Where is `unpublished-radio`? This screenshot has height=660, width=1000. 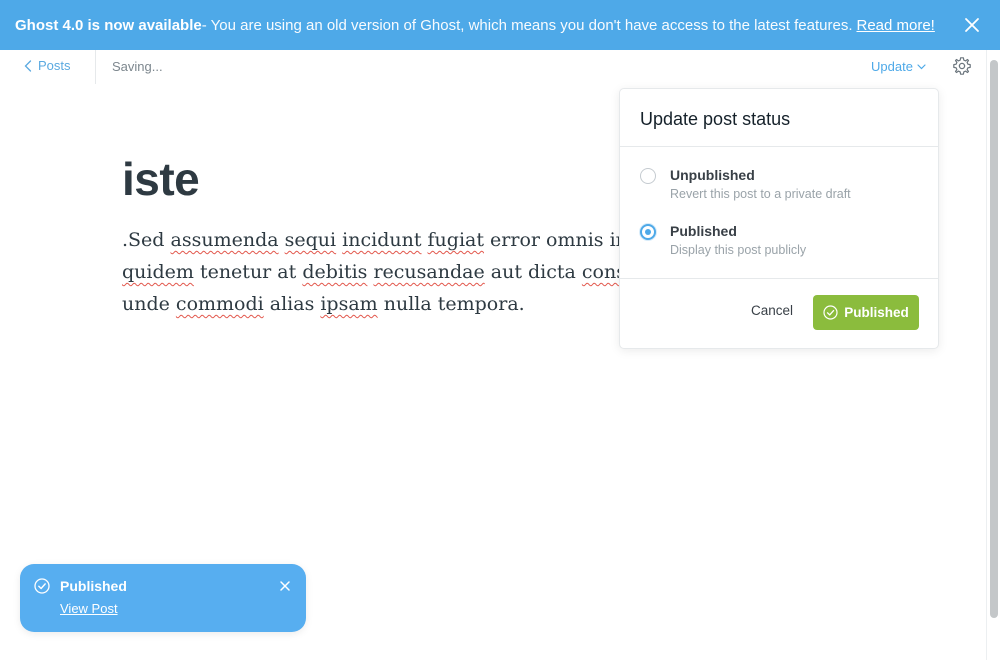 unpublished-radio is located at coordinates (648, 176).